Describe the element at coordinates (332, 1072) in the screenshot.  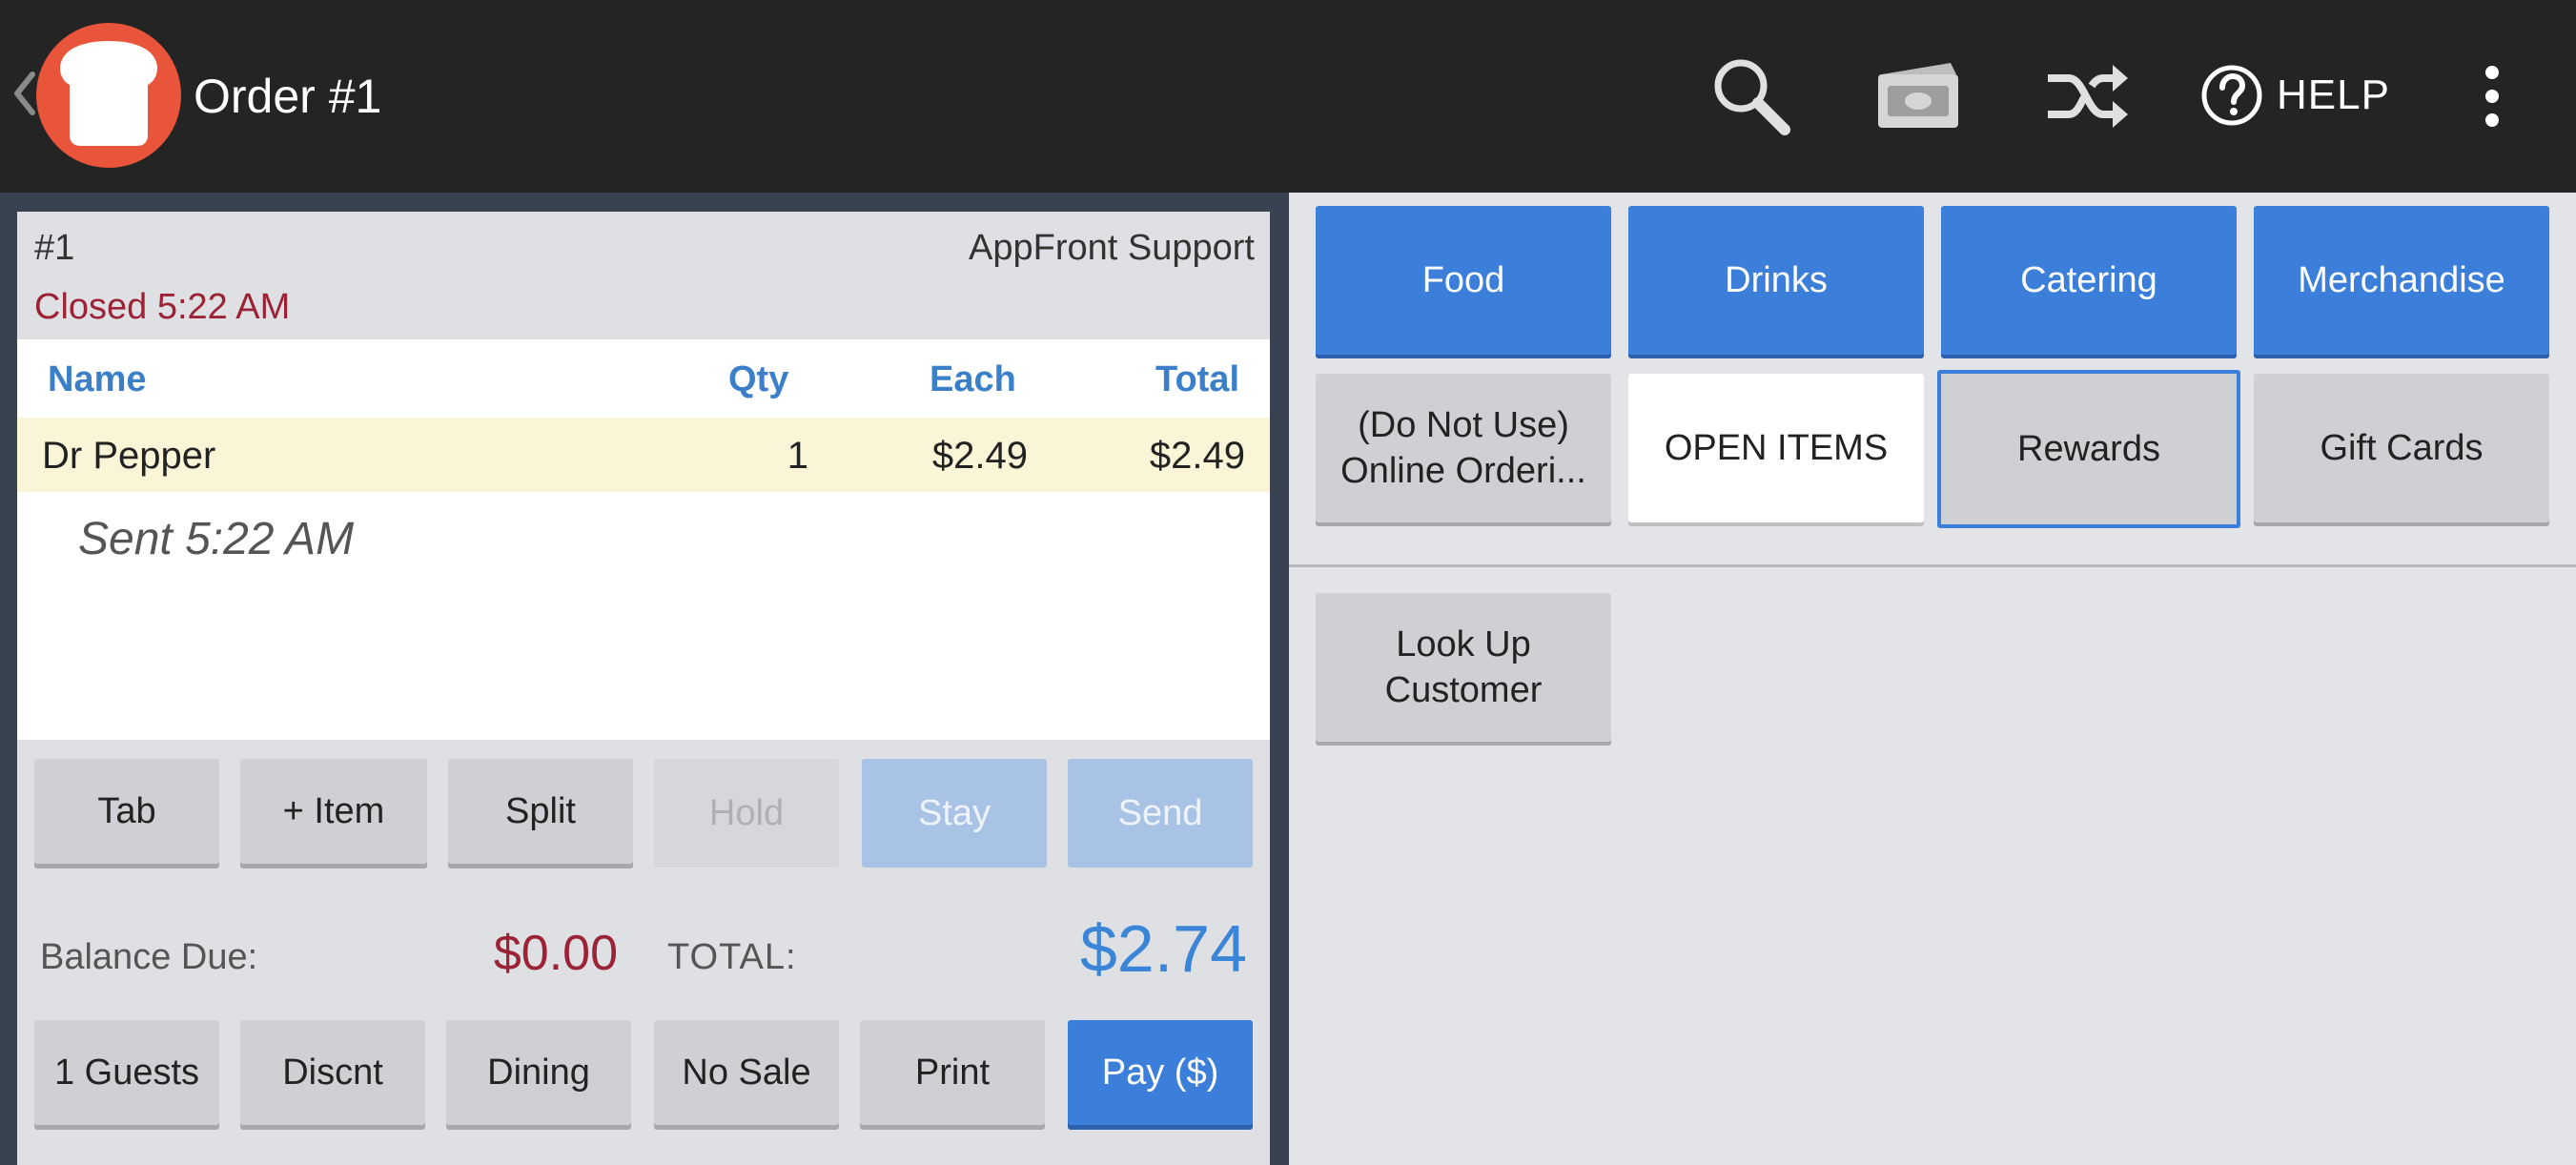
I see `discount-button: Discnt` at that location.